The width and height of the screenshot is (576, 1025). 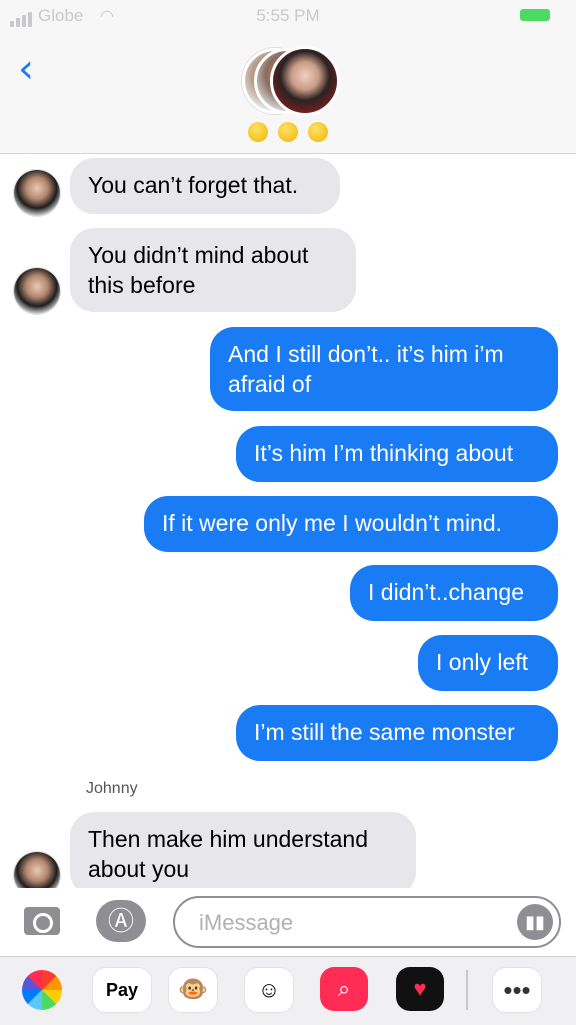 I want to click on message-row: You can’t forget that., so click(x=288, y=187).